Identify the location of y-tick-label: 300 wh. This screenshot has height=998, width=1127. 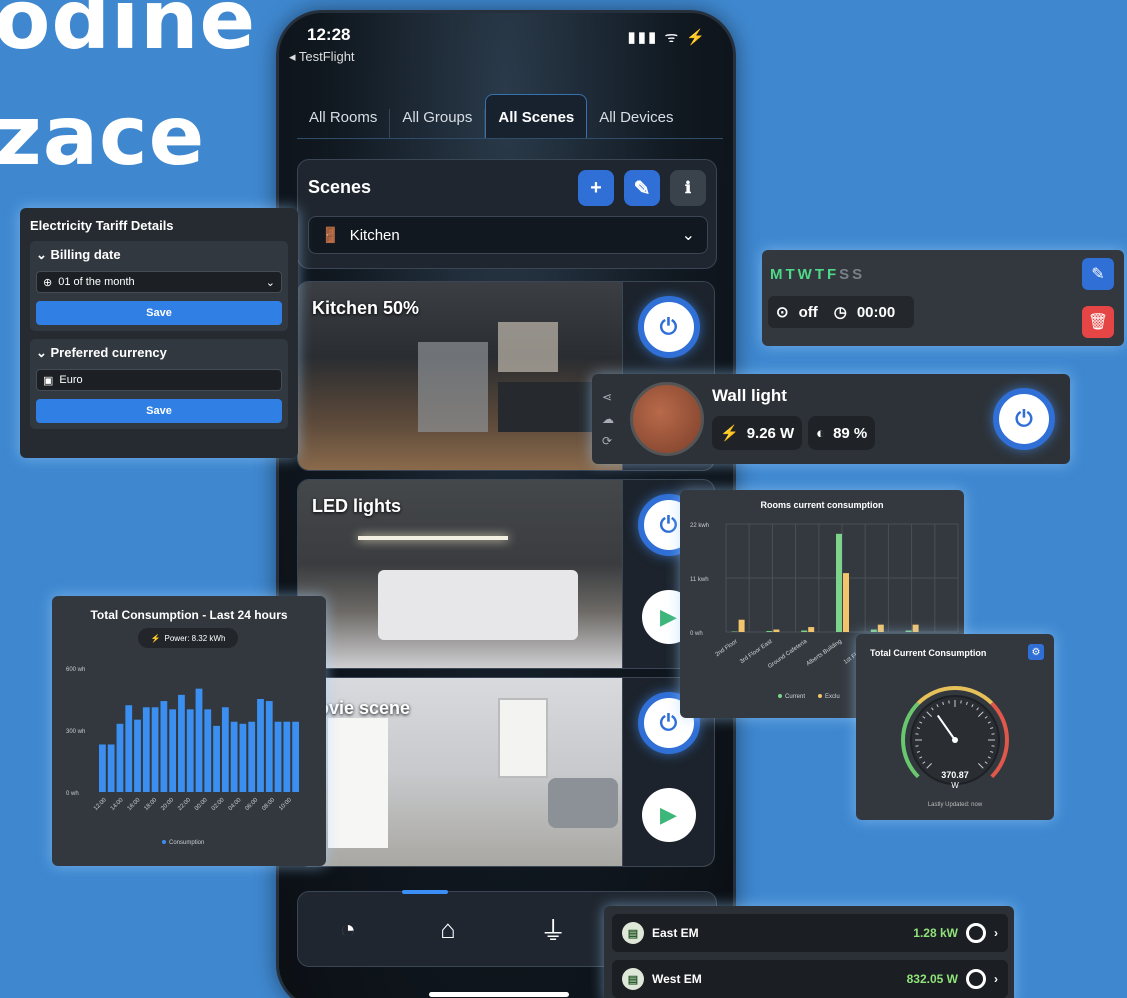
(75, 732).